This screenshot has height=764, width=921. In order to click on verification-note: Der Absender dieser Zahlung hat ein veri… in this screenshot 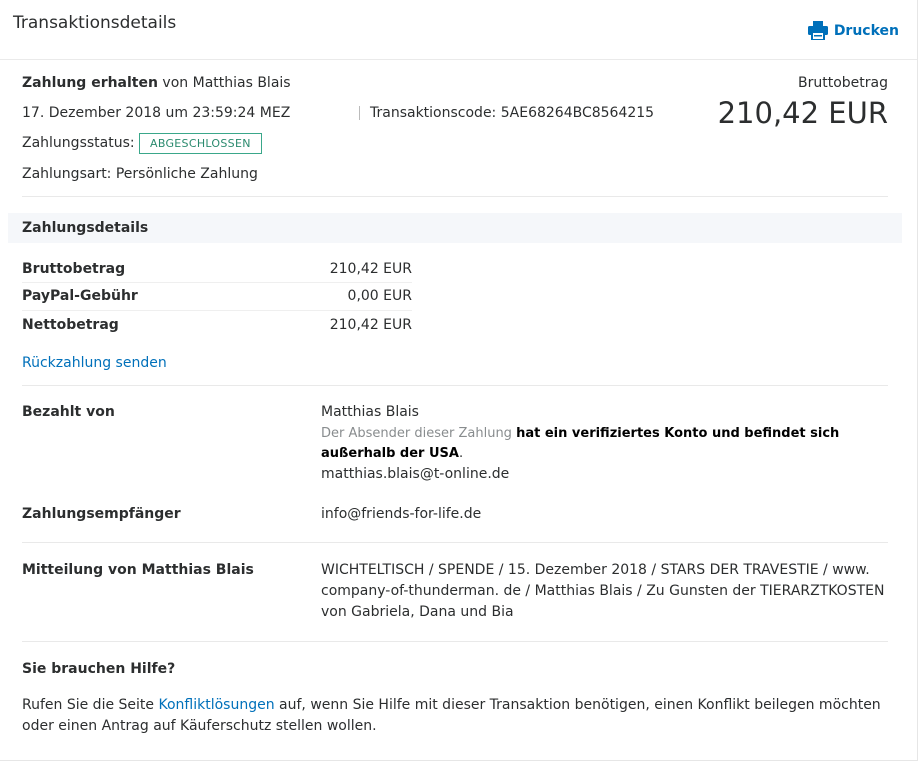, I will do `click(611, 444)`.